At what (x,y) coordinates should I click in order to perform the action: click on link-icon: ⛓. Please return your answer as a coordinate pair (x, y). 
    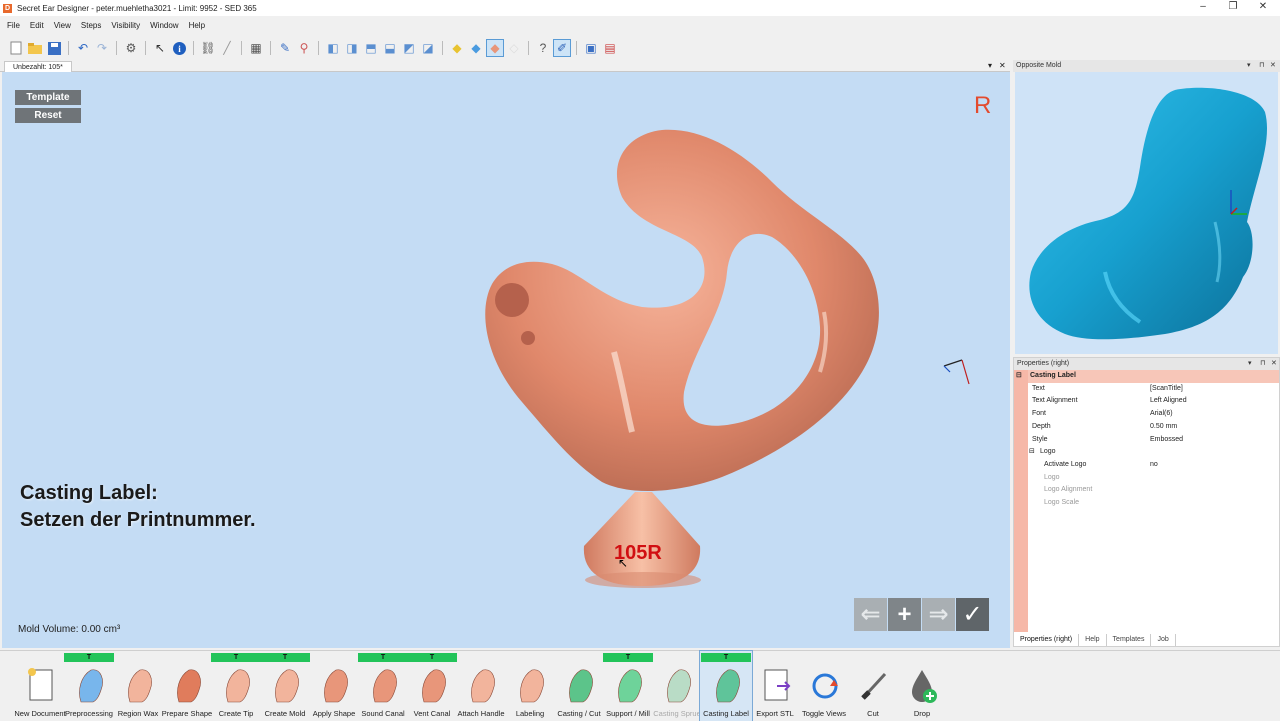
    Looking at the image, I should click on (208, 48).